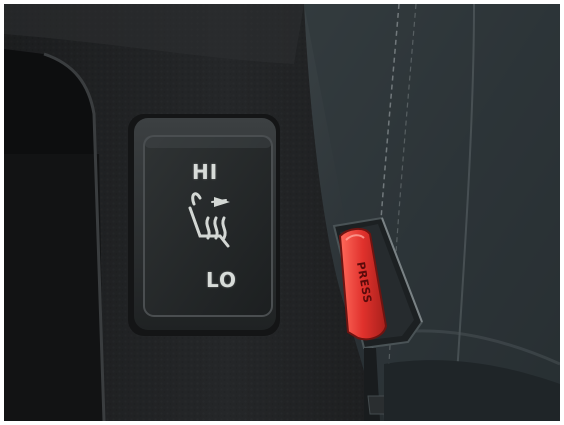 This screenshot has height=425, width=564. What do you see at coordinates (205, 172) in the screenshot?
I see `heater-hi-label: HI` at bounding box center [205, 172].